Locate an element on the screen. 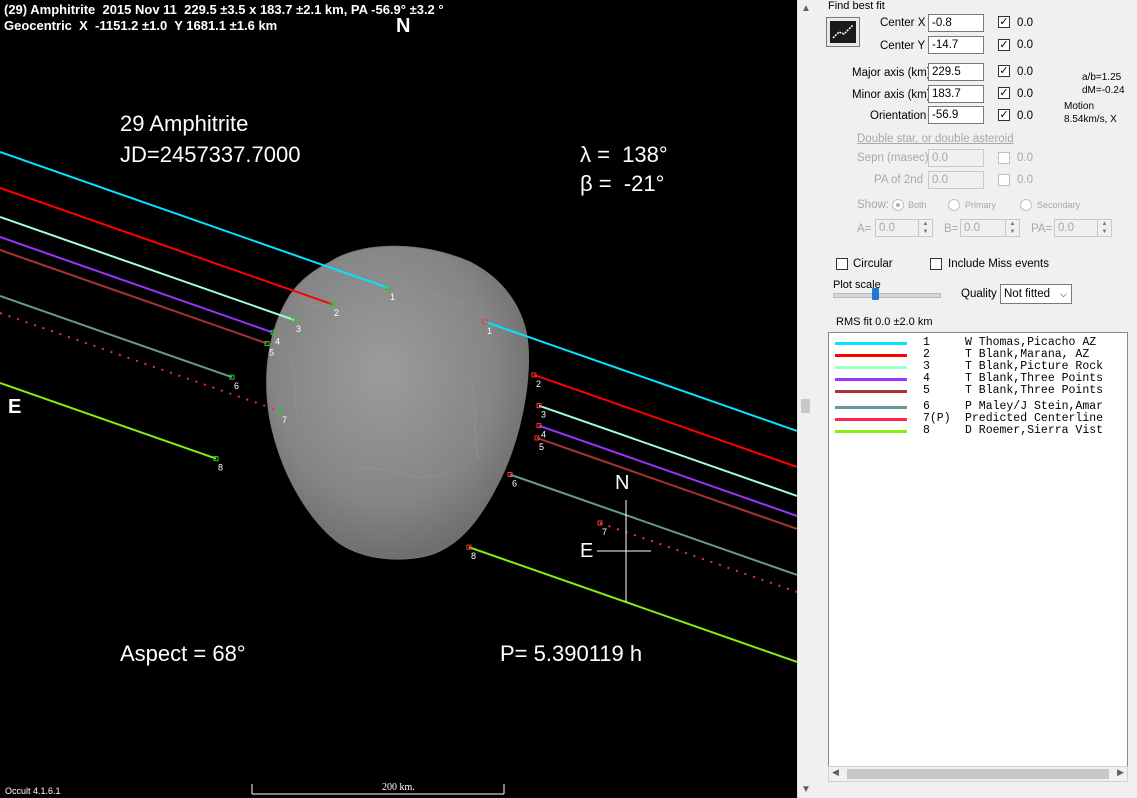 This screenshot has height=798, width=1137. major-axis-label: Major axis (km) is located at coordinates (891, 73).